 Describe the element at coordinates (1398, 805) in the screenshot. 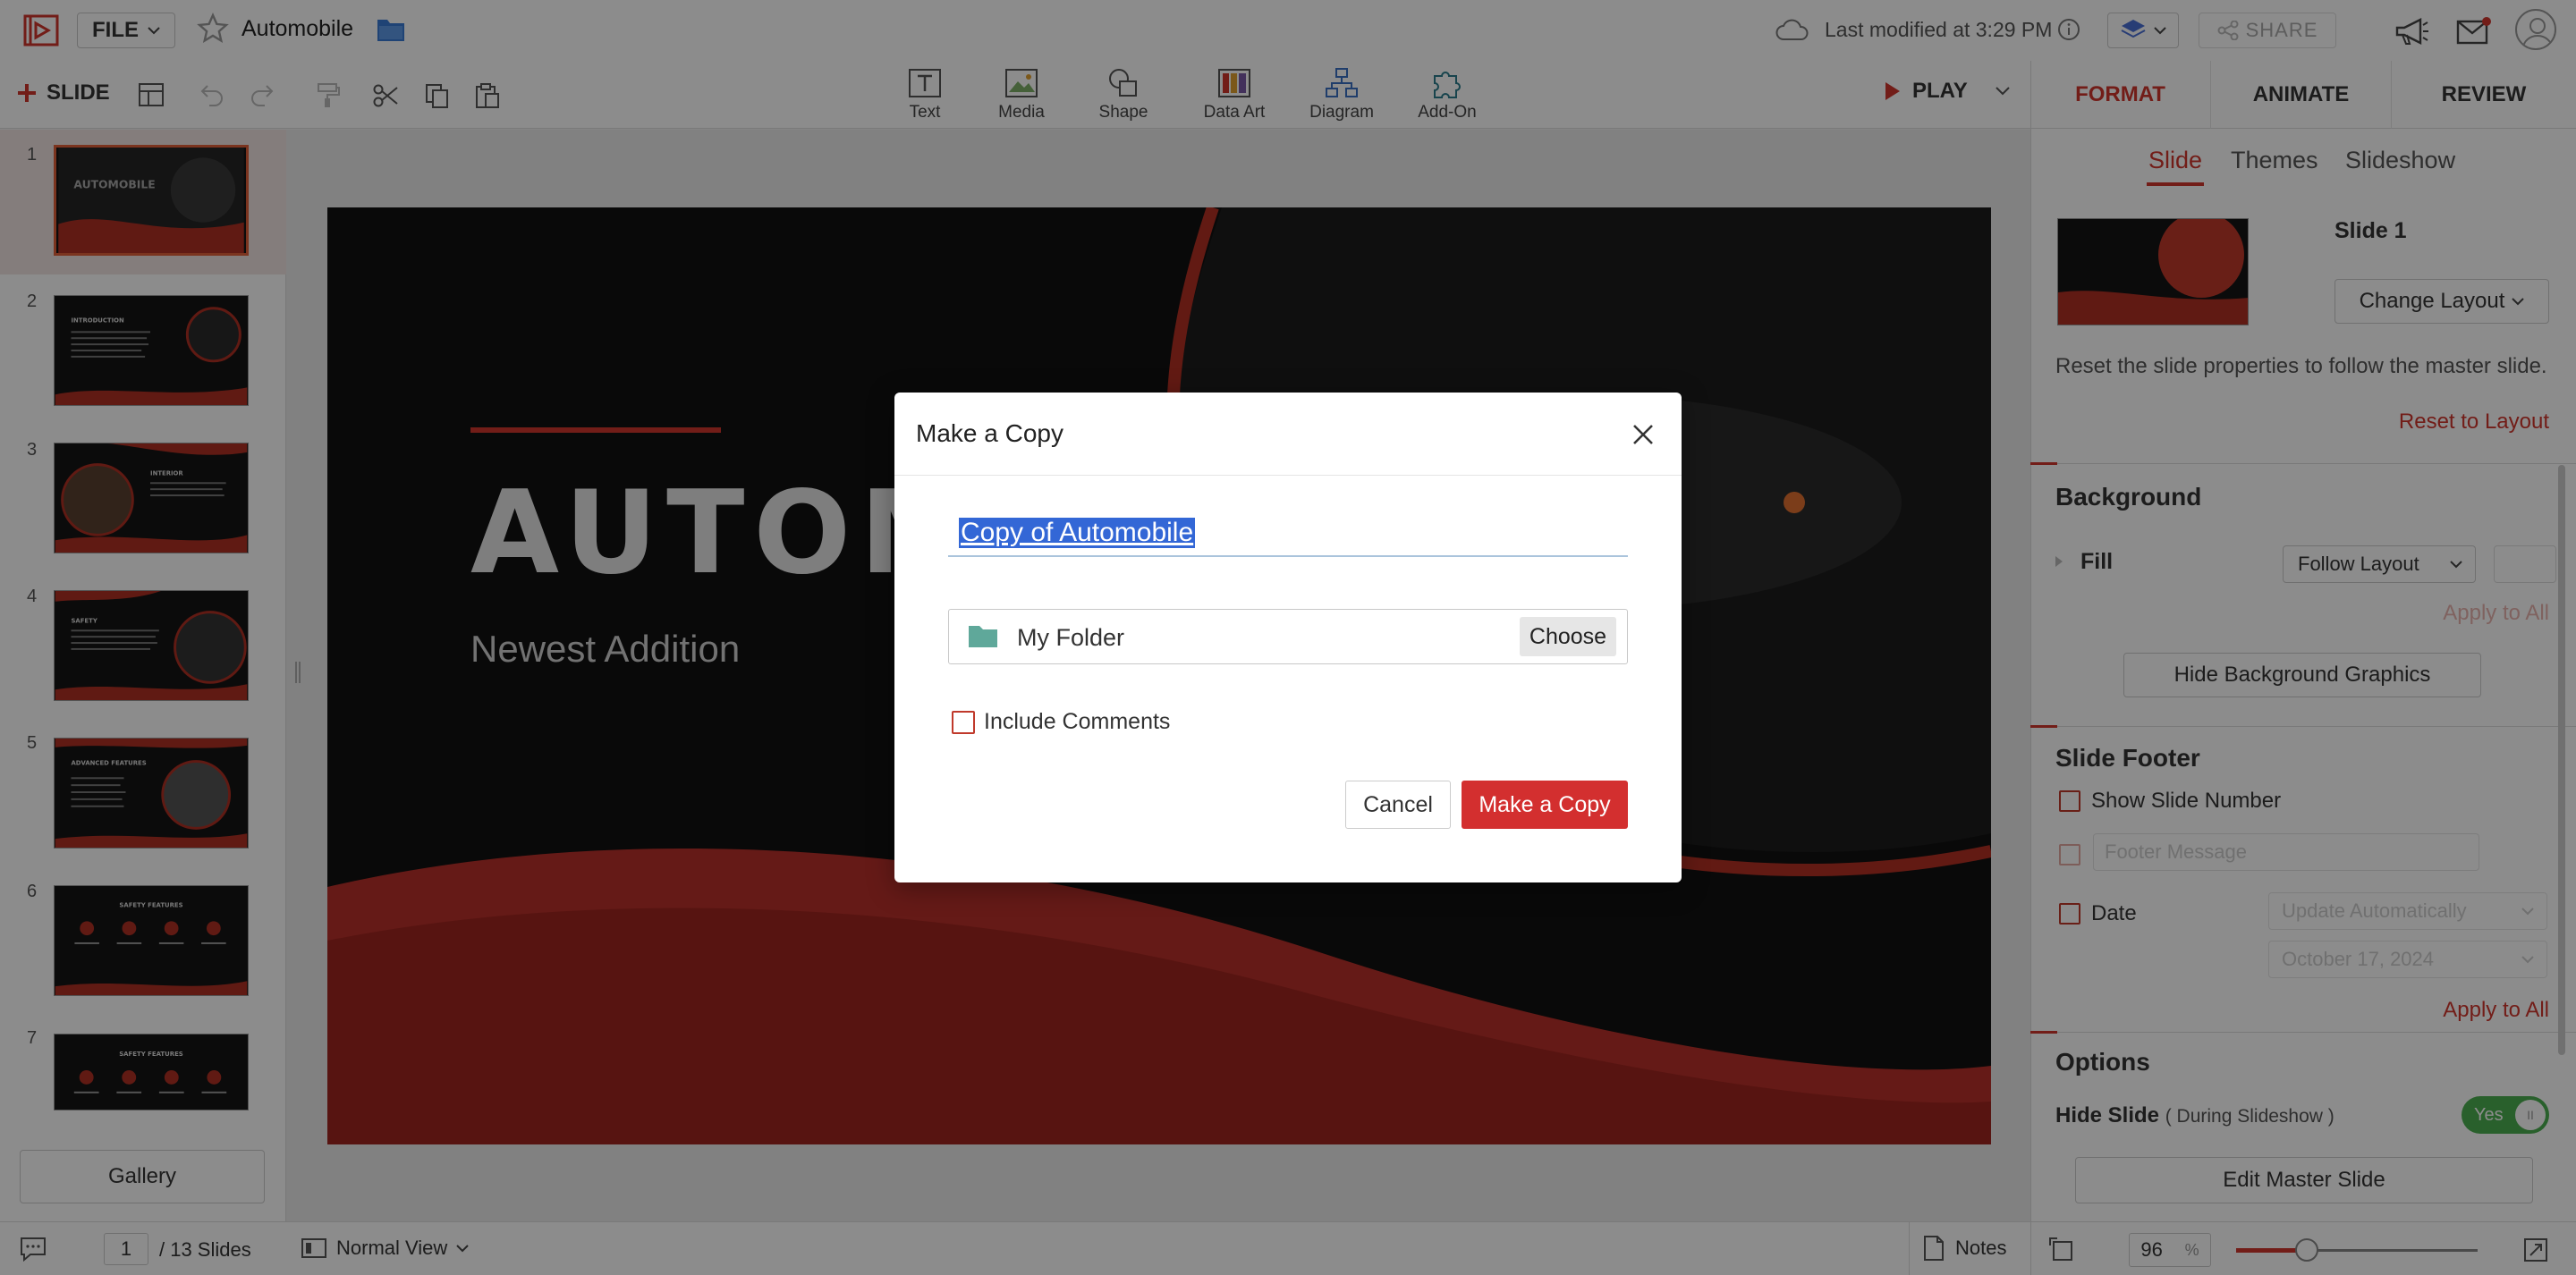

I see `cancel-button: Cancel` at that location.